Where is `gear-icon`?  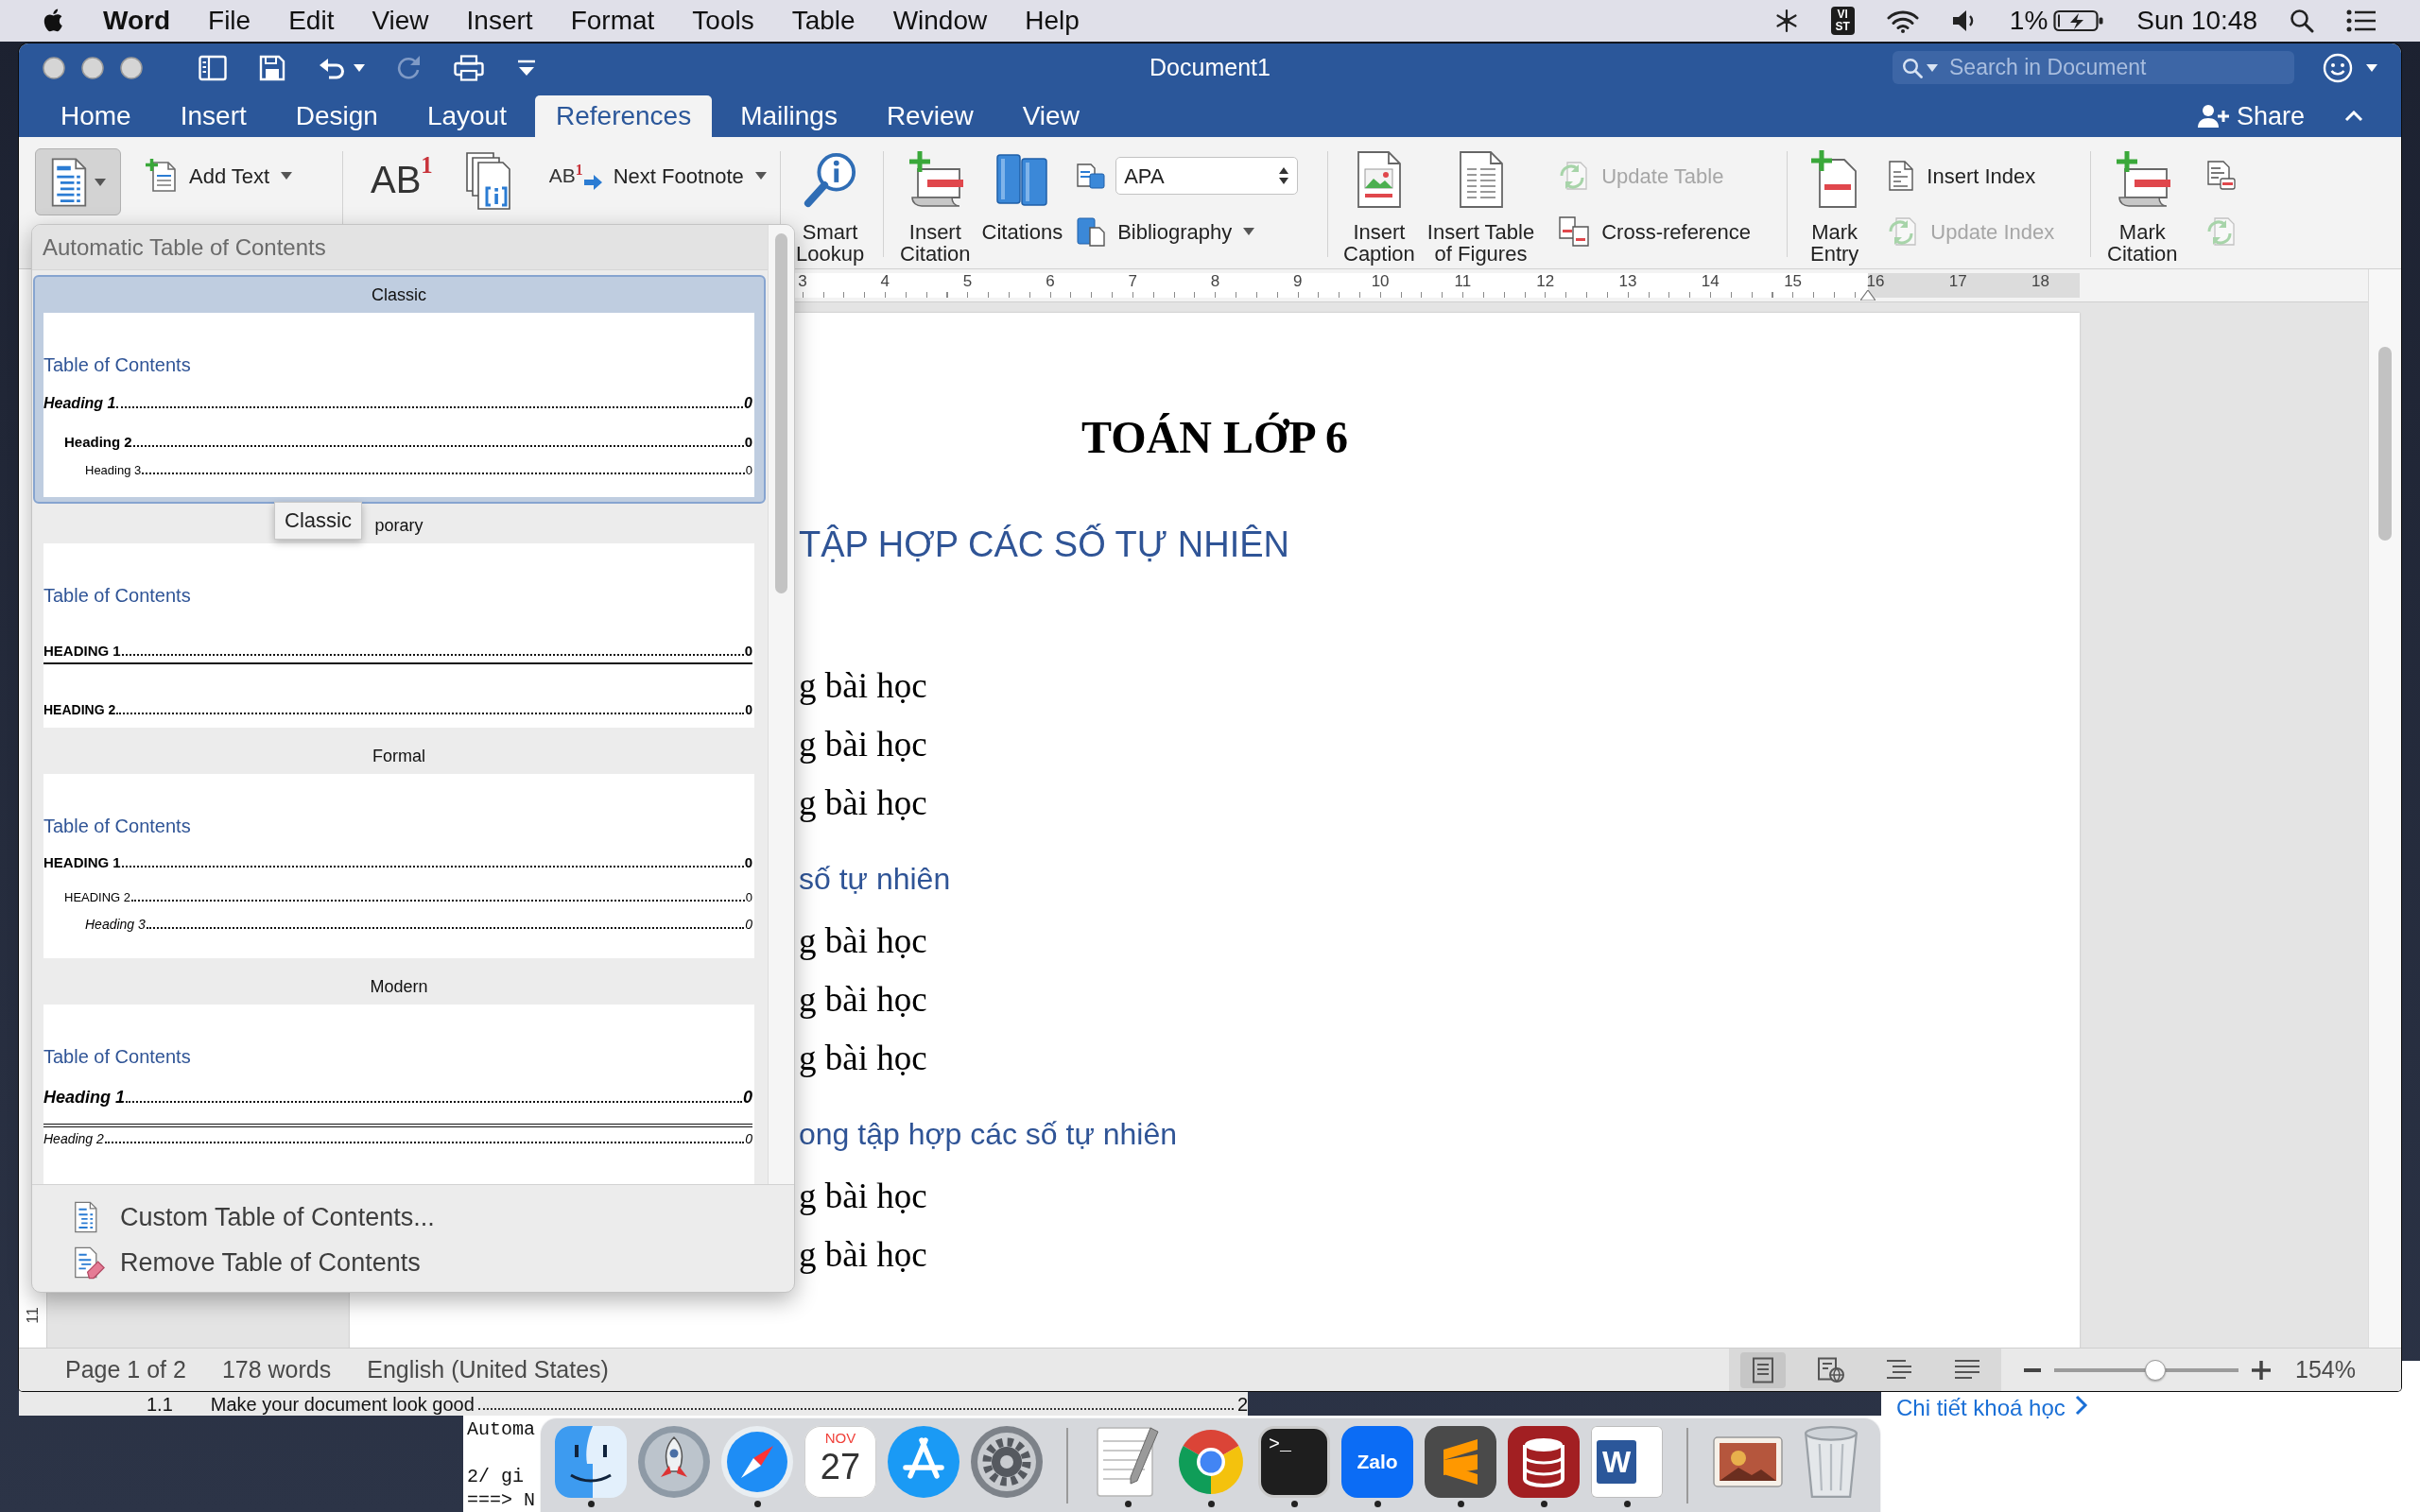
gear-icon is located at coordinates (1007, 1462).